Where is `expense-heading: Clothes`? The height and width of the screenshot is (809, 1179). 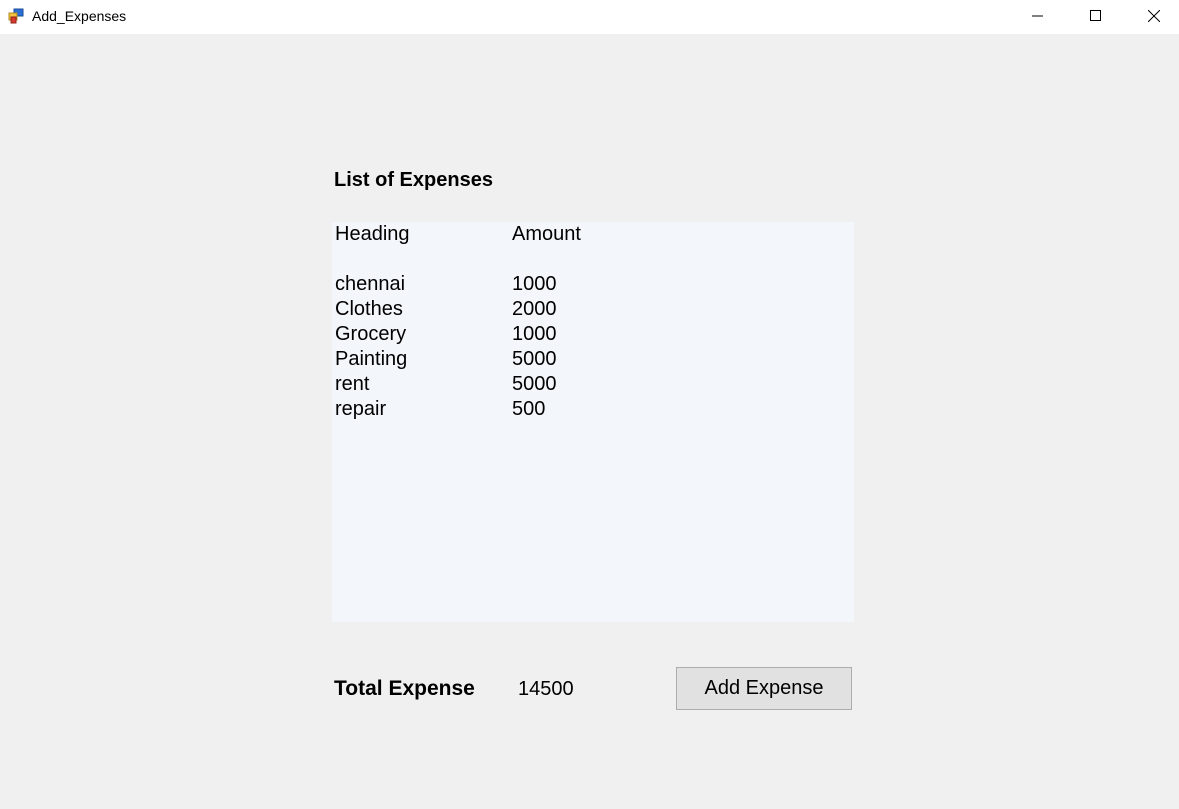
expense-heading: Clothes is located at coordinates (369, 309).